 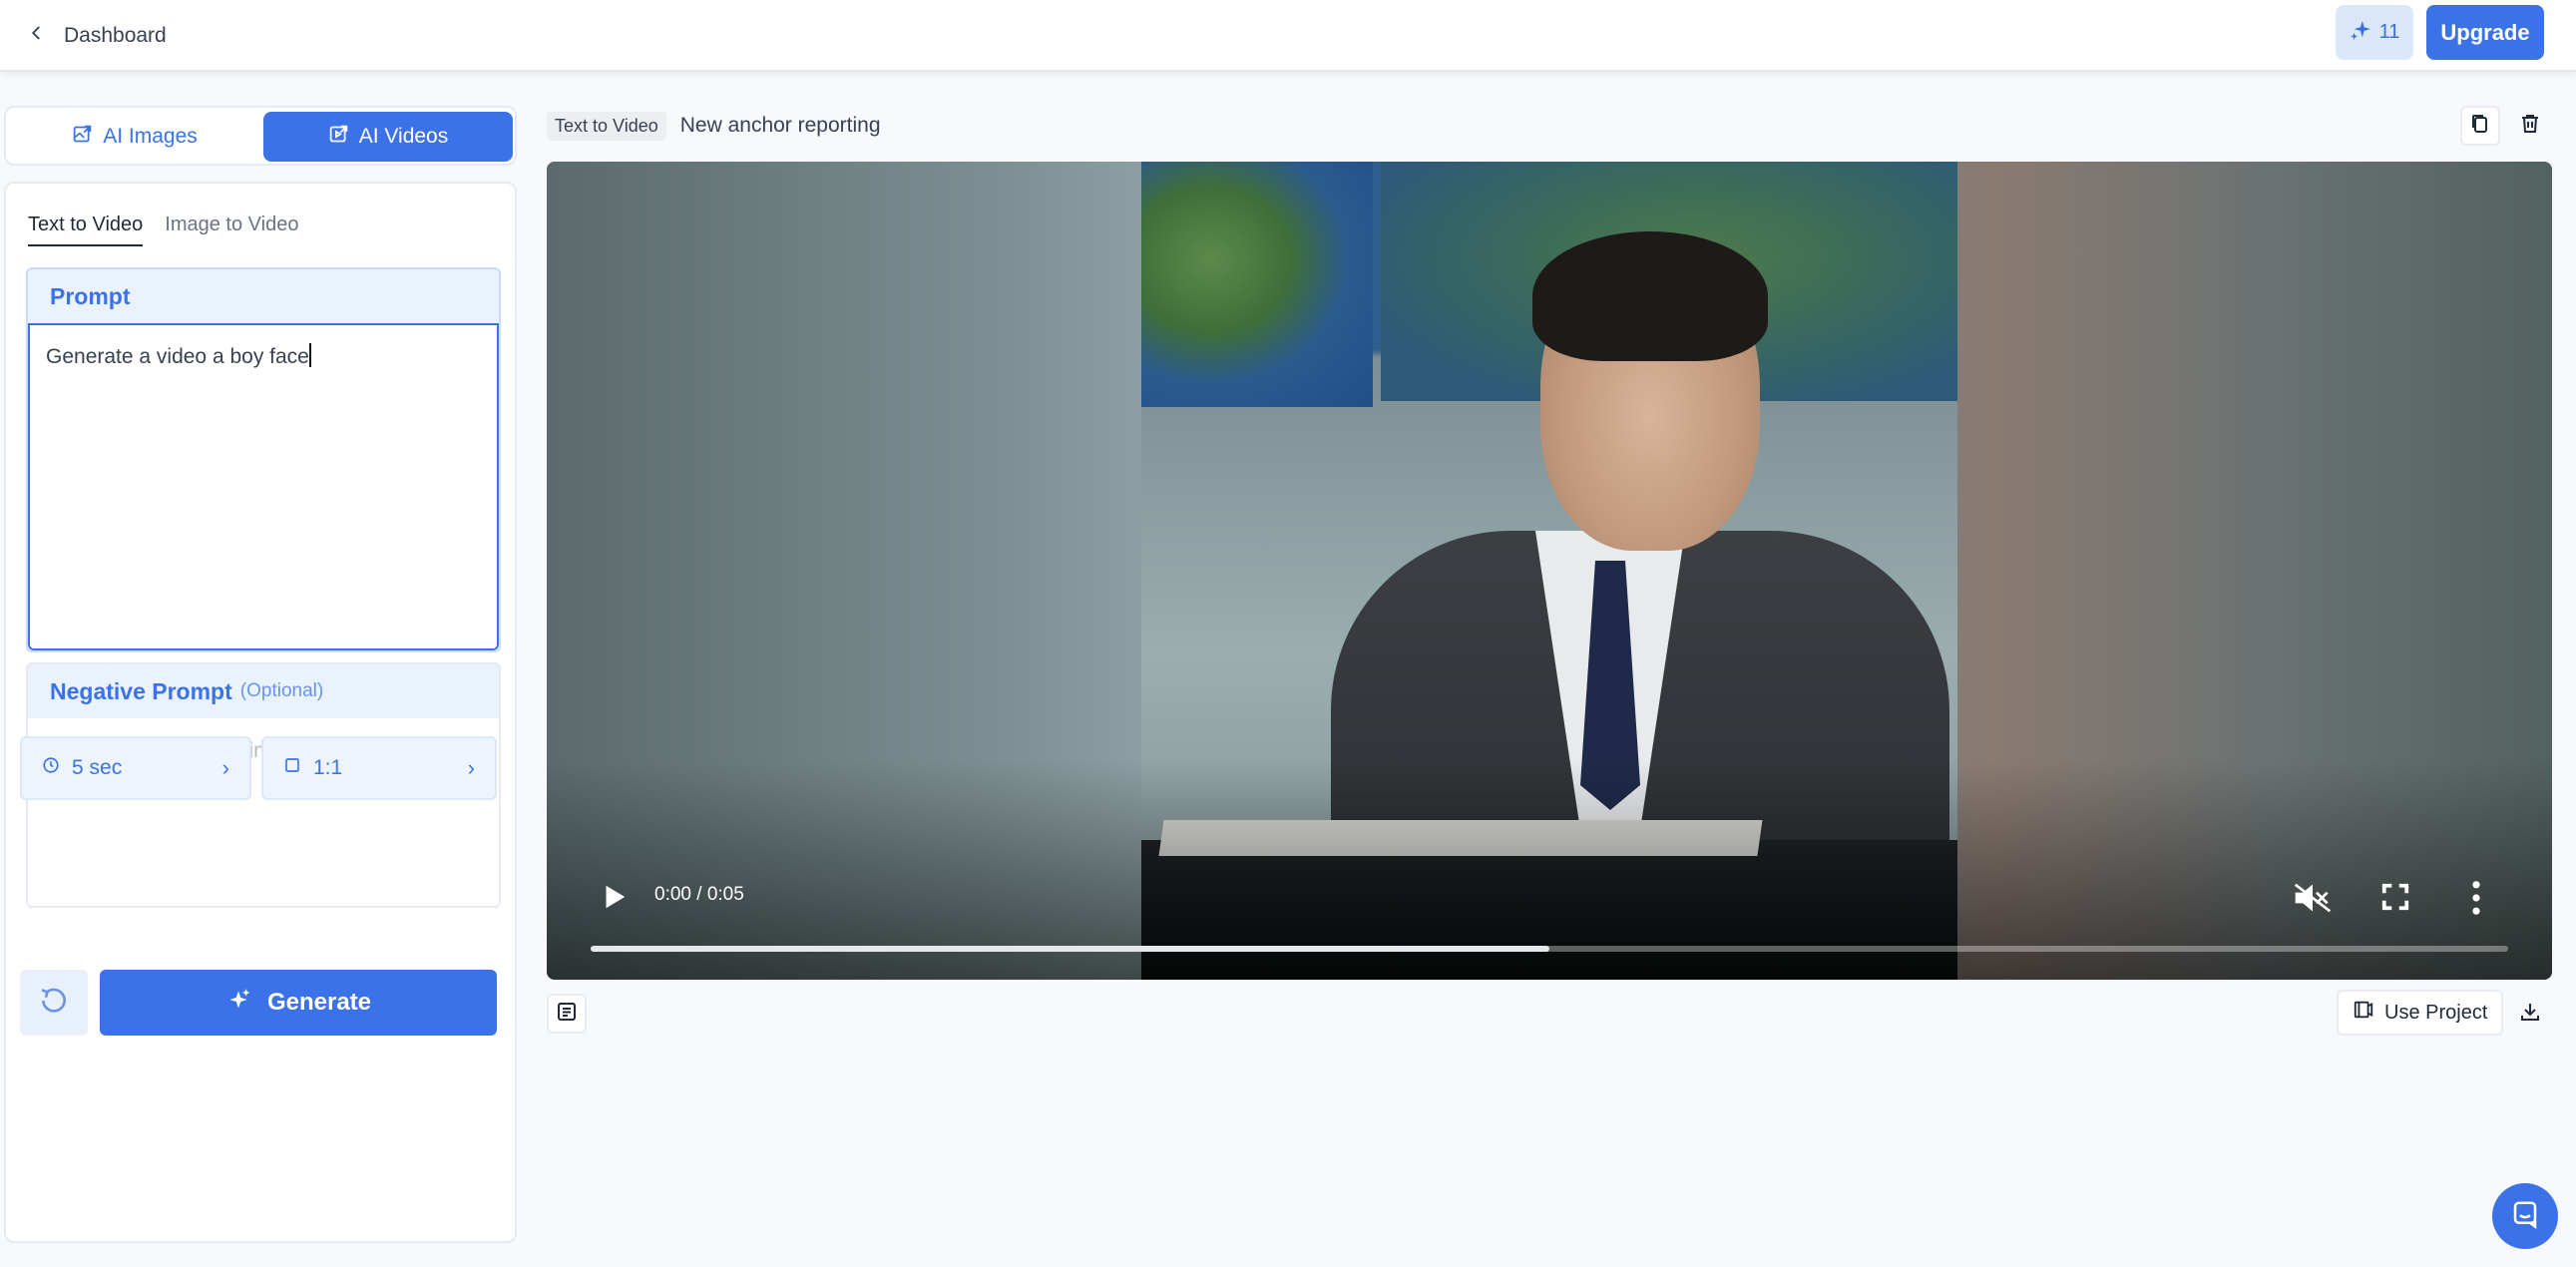 I want to click on download-button, so click(x=2530, y=1014).